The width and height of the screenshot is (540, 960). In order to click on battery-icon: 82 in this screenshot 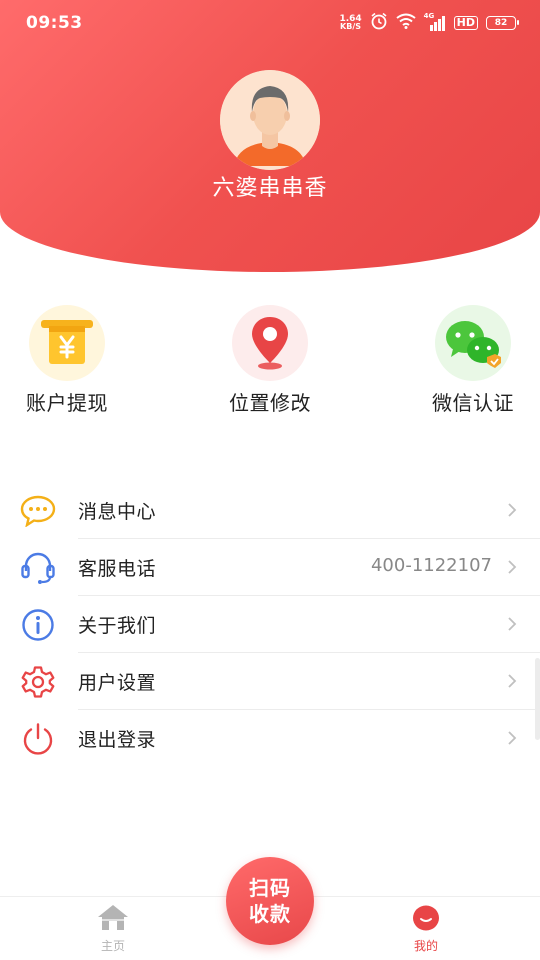, I will do `click(502, 23)`.